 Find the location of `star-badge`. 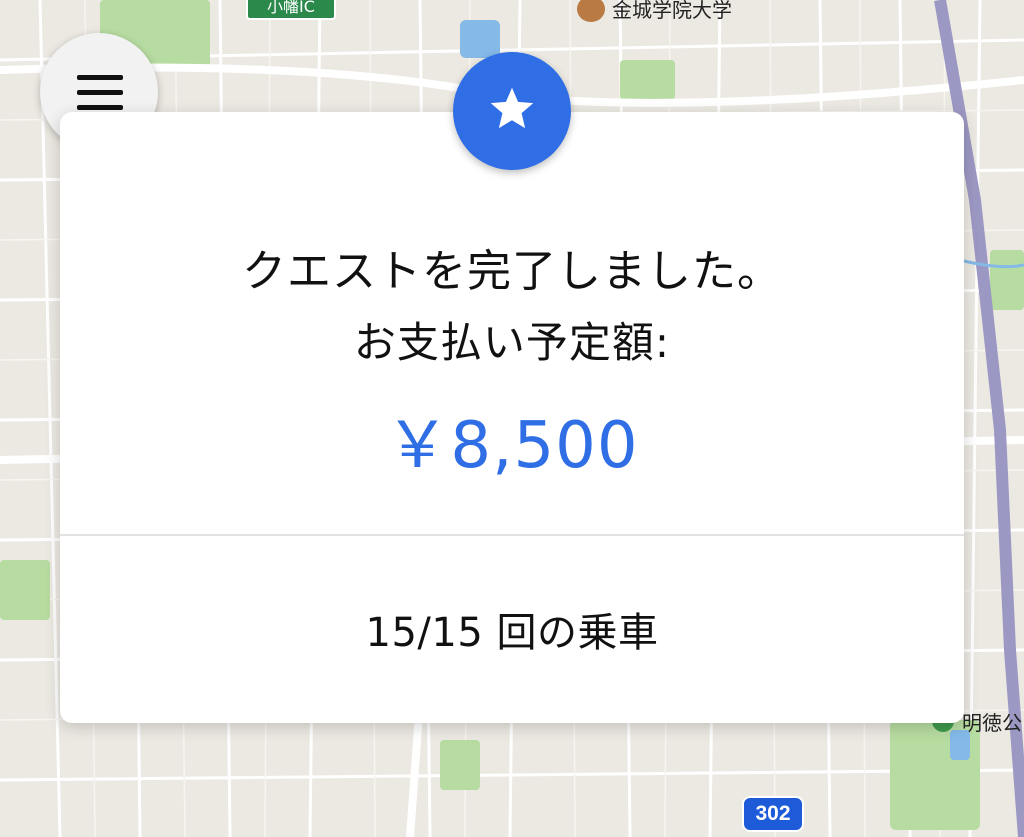

star-badge is located at coordinates (512, 111).